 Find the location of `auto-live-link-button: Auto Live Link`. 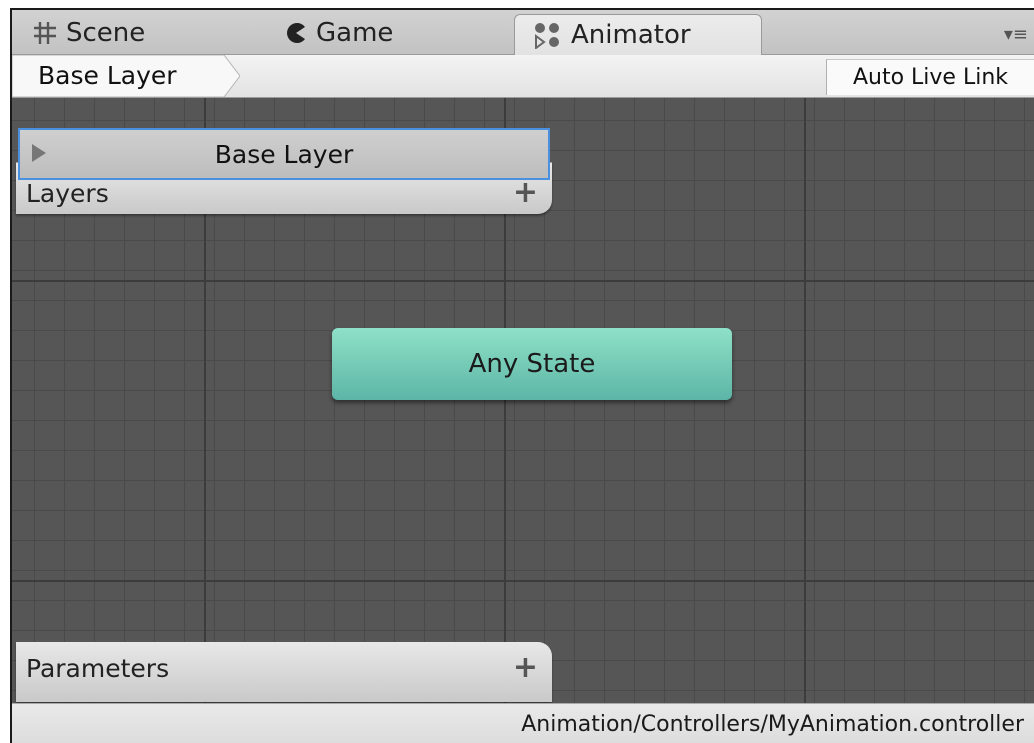

auto-live-link-button: Auto Live Link is located at coordinates (930, 77).